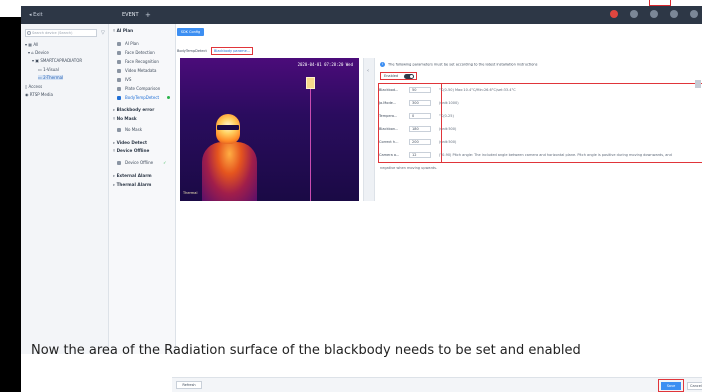  I want to click on tree-node-access: ▯ Access, so click(33, 86).